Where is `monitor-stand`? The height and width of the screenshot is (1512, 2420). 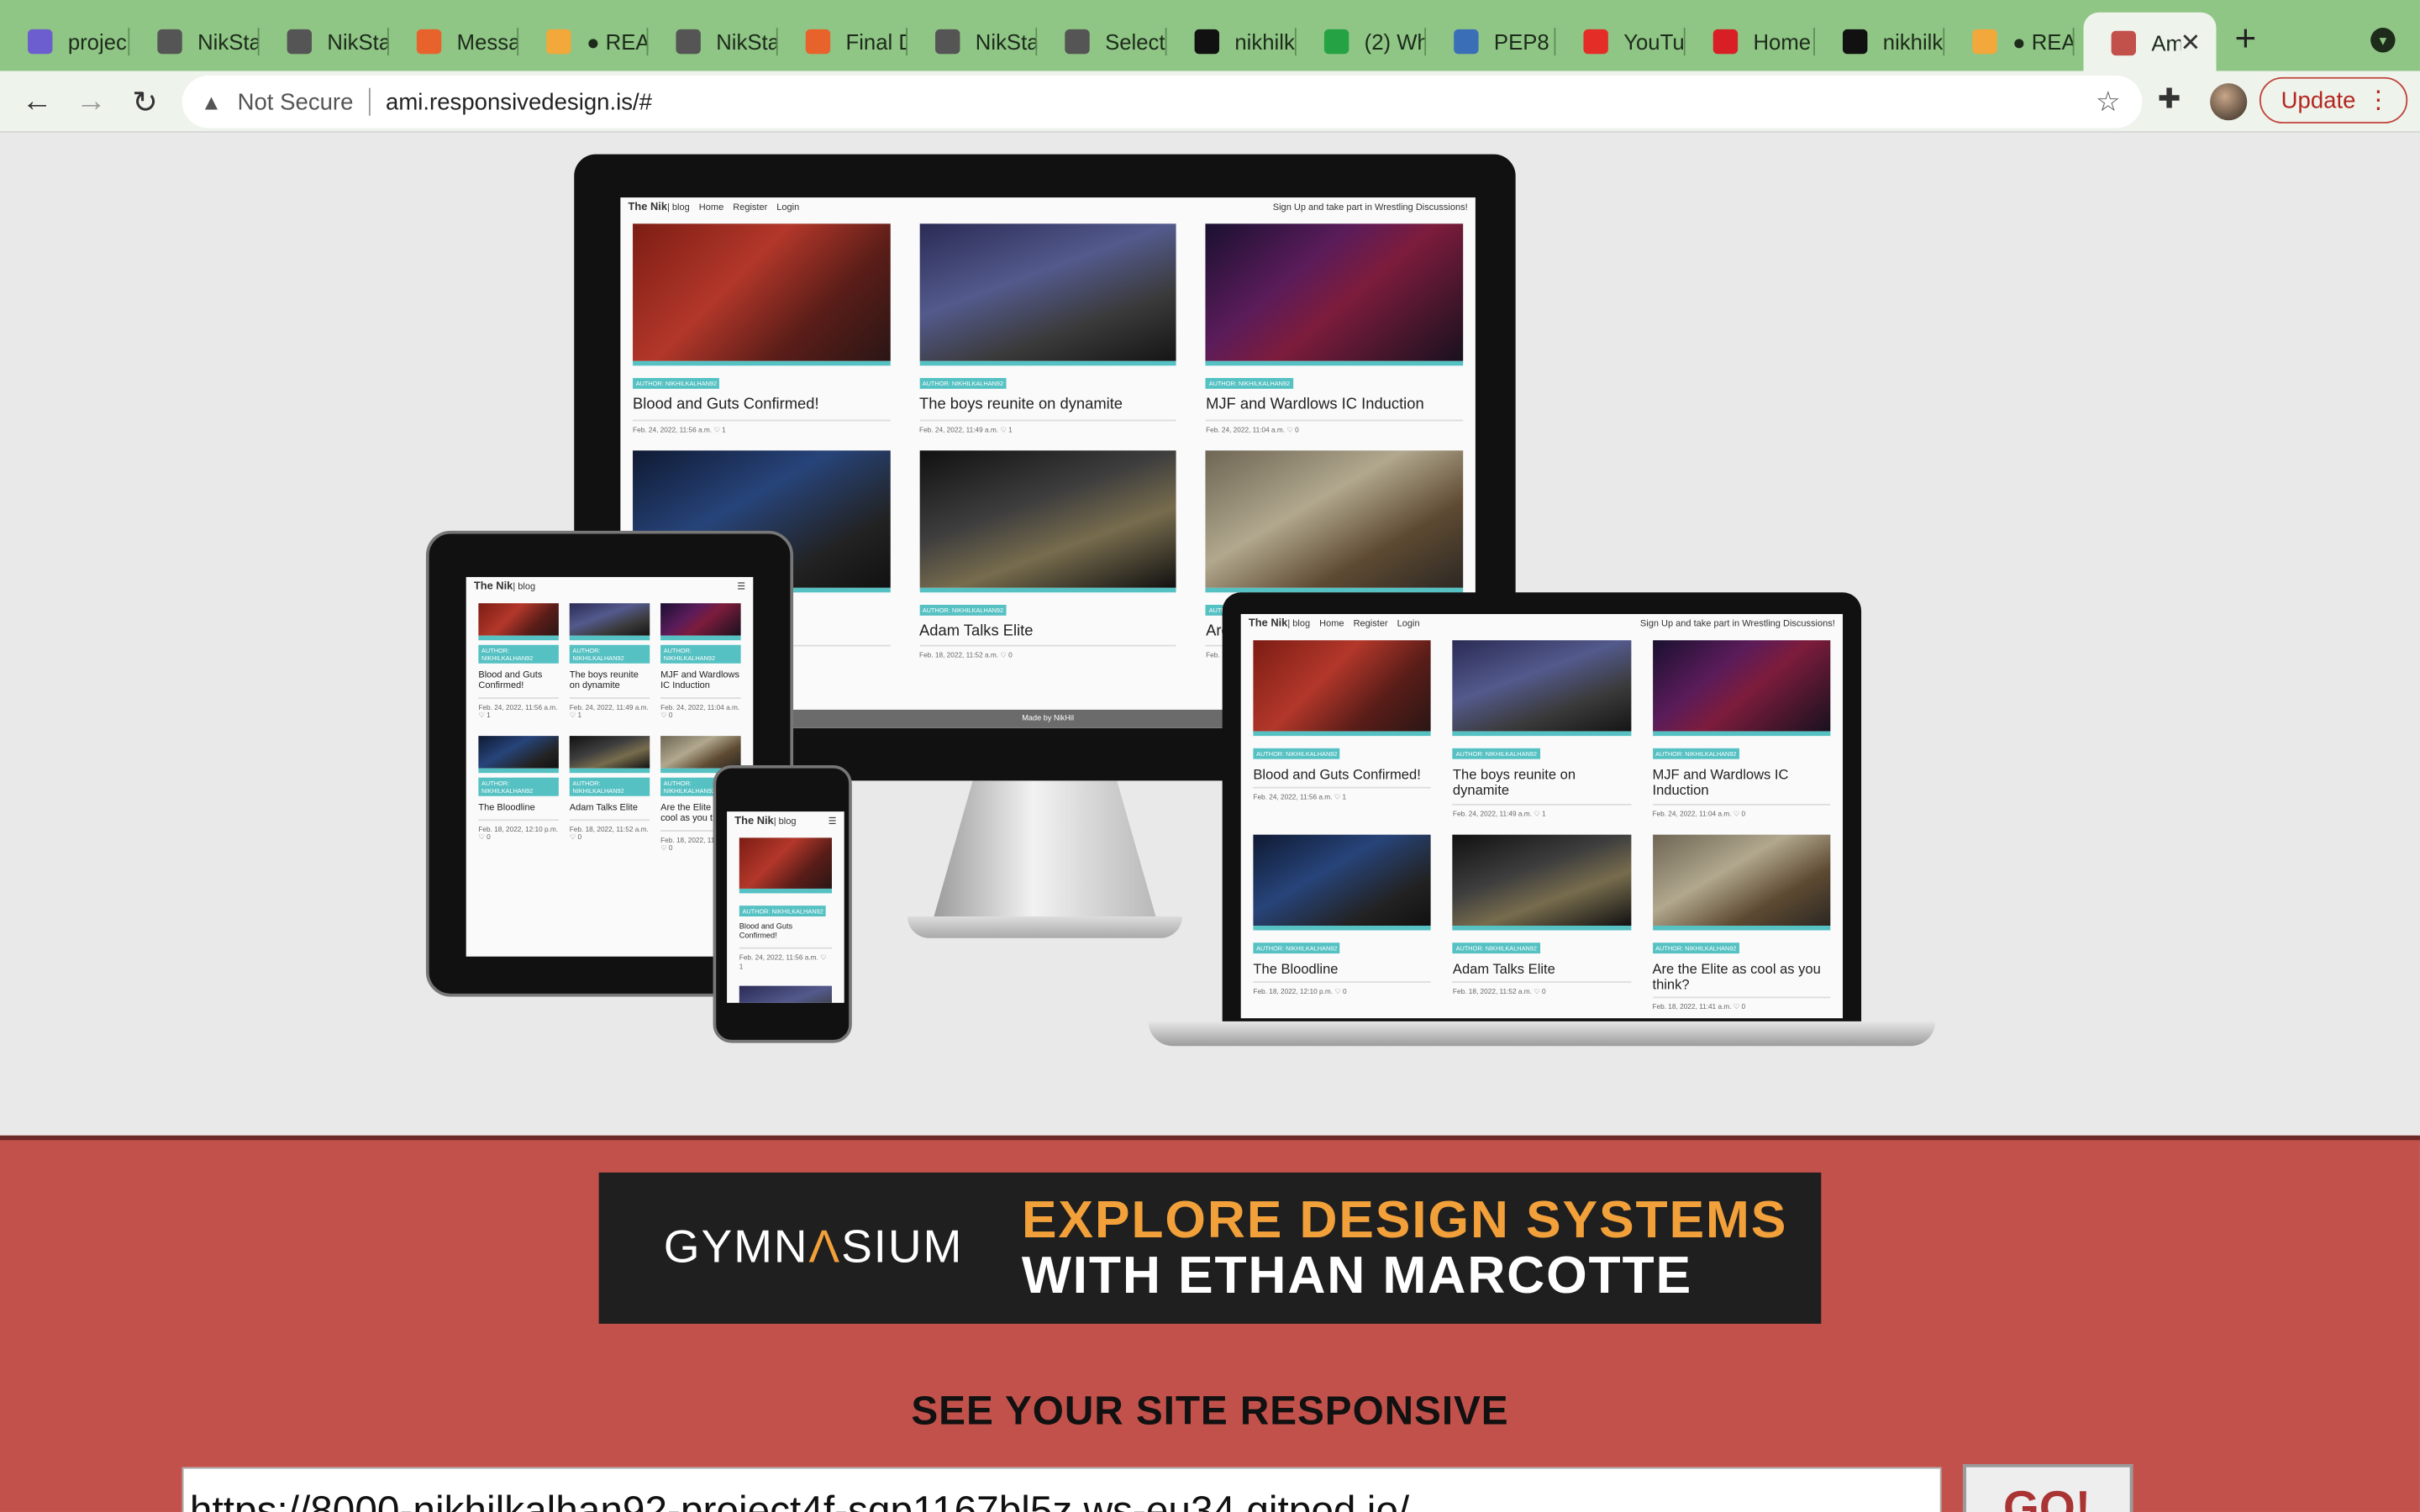
monitor-stand is located at coordinates (1045, 851).